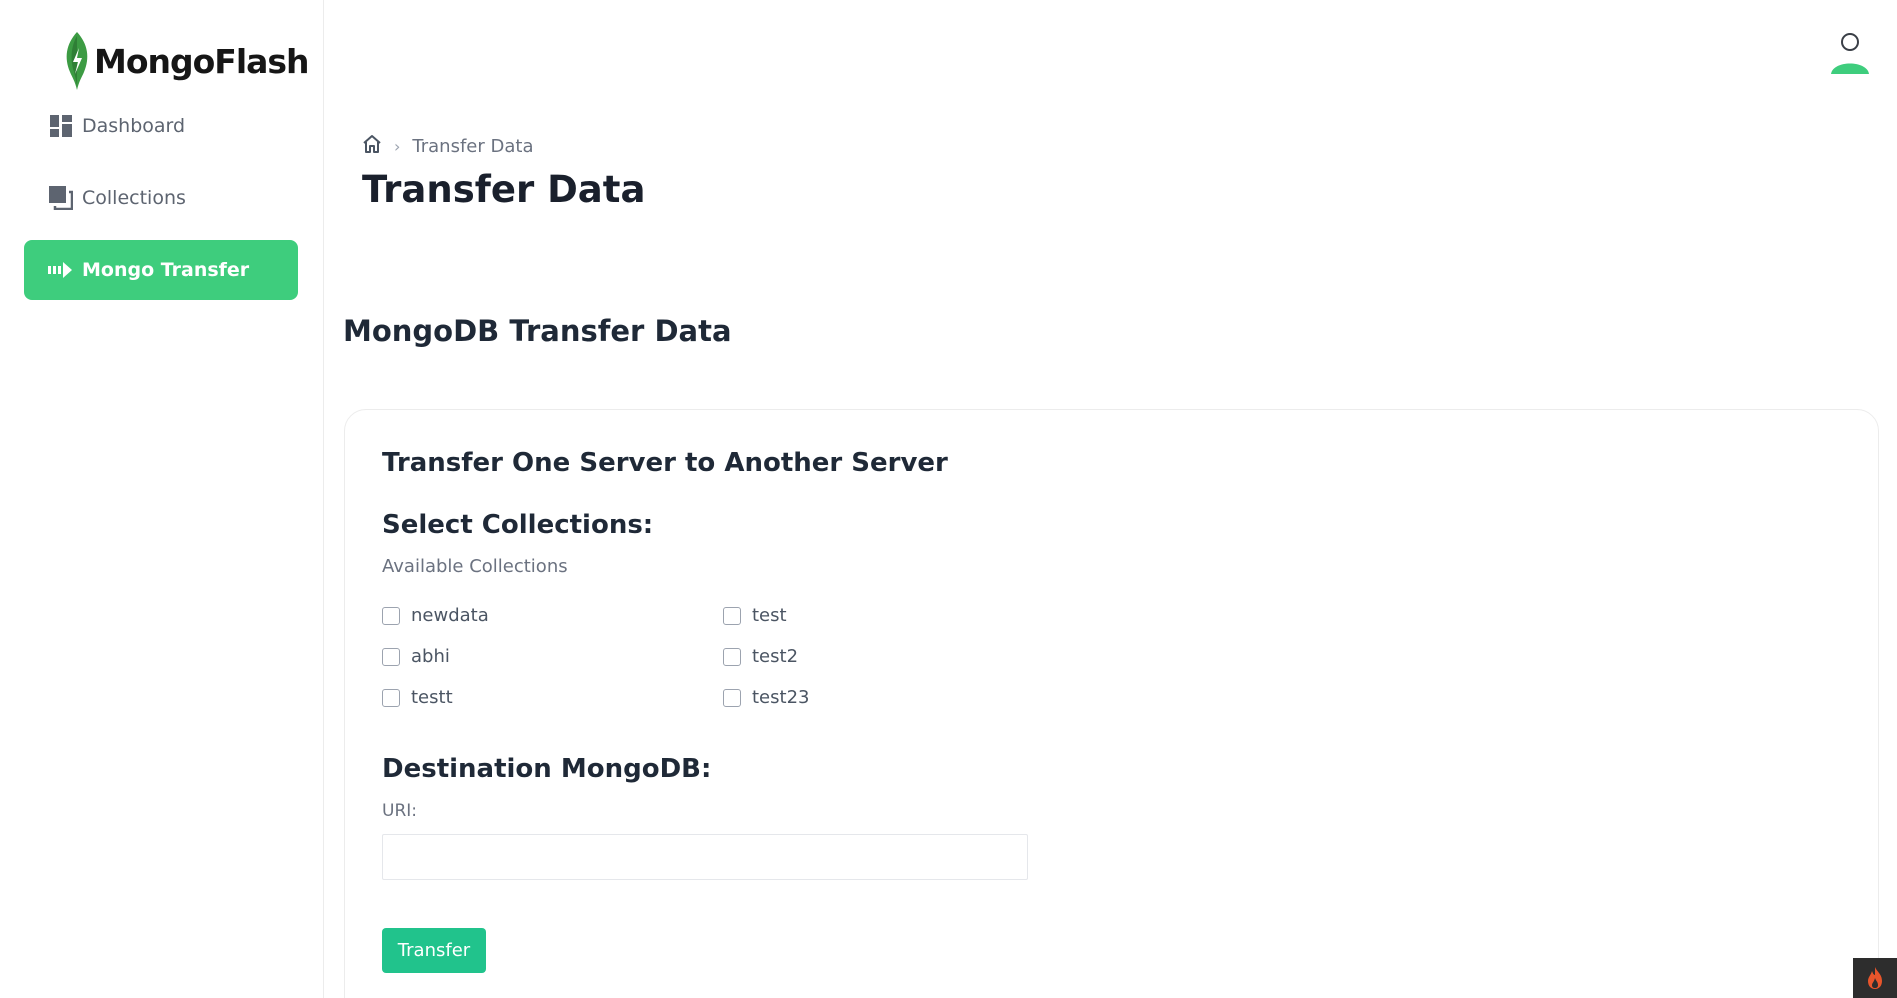  What do you see at coordinates (397, 146) in the screenshot?
I see `chevron-right-icon: ›` at bounding box center [397, 146].